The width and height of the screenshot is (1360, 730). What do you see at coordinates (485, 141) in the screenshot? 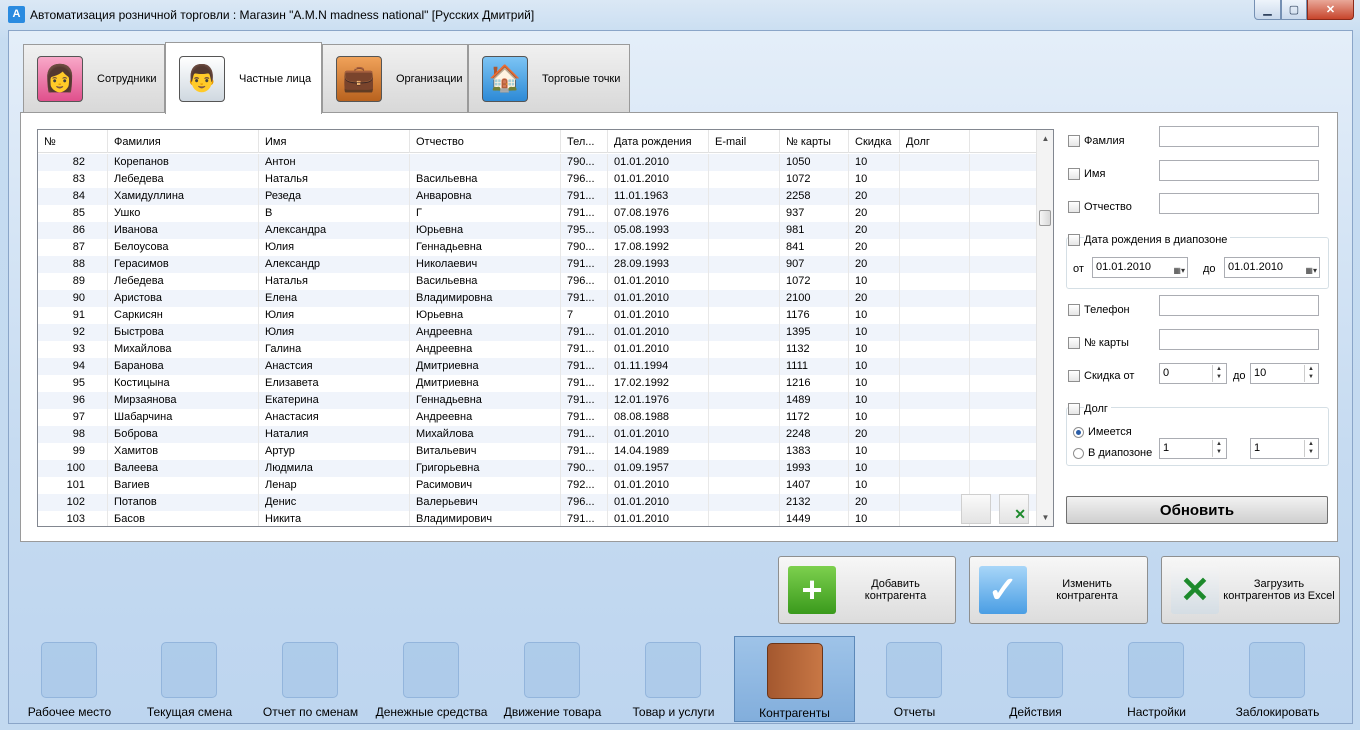
I see `column-header: Отчество` at bounding box center [485, 141].